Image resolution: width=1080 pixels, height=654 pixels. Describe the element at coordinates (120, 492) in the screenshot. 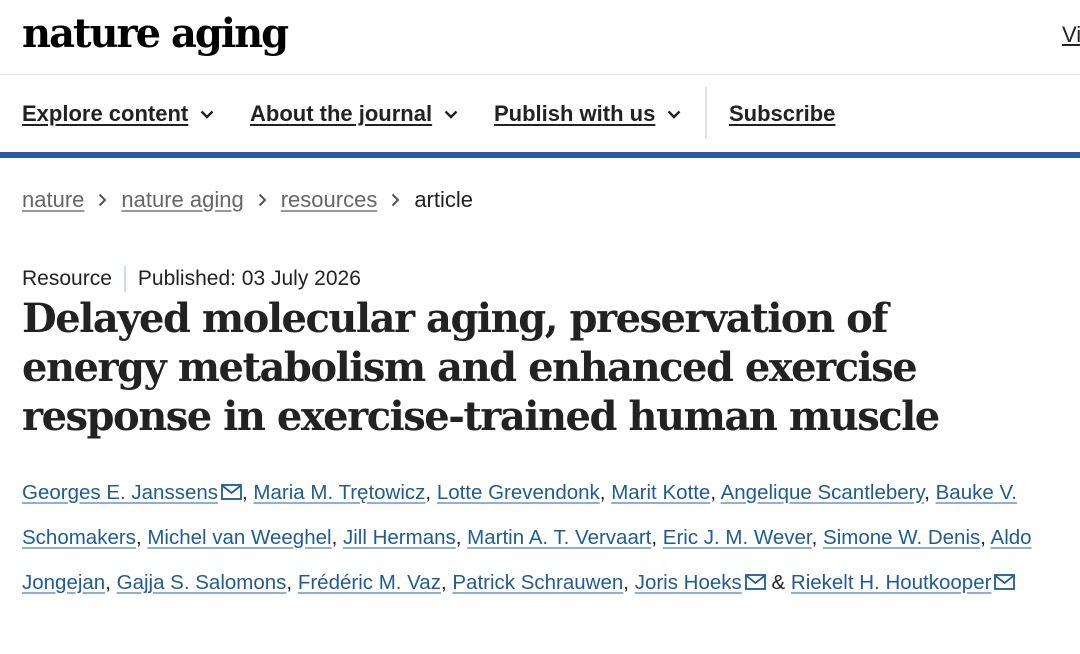

I see `author-link: Georges E. Janssens` at that location.